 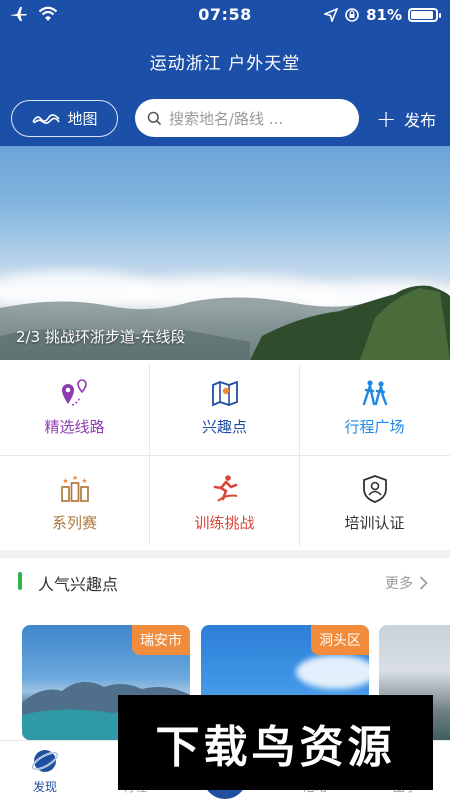 What do you see at coordinates (161, 640) in the screenshot?
I see `card-region-tag: 瑞安市` at bounding box center [161, 640].